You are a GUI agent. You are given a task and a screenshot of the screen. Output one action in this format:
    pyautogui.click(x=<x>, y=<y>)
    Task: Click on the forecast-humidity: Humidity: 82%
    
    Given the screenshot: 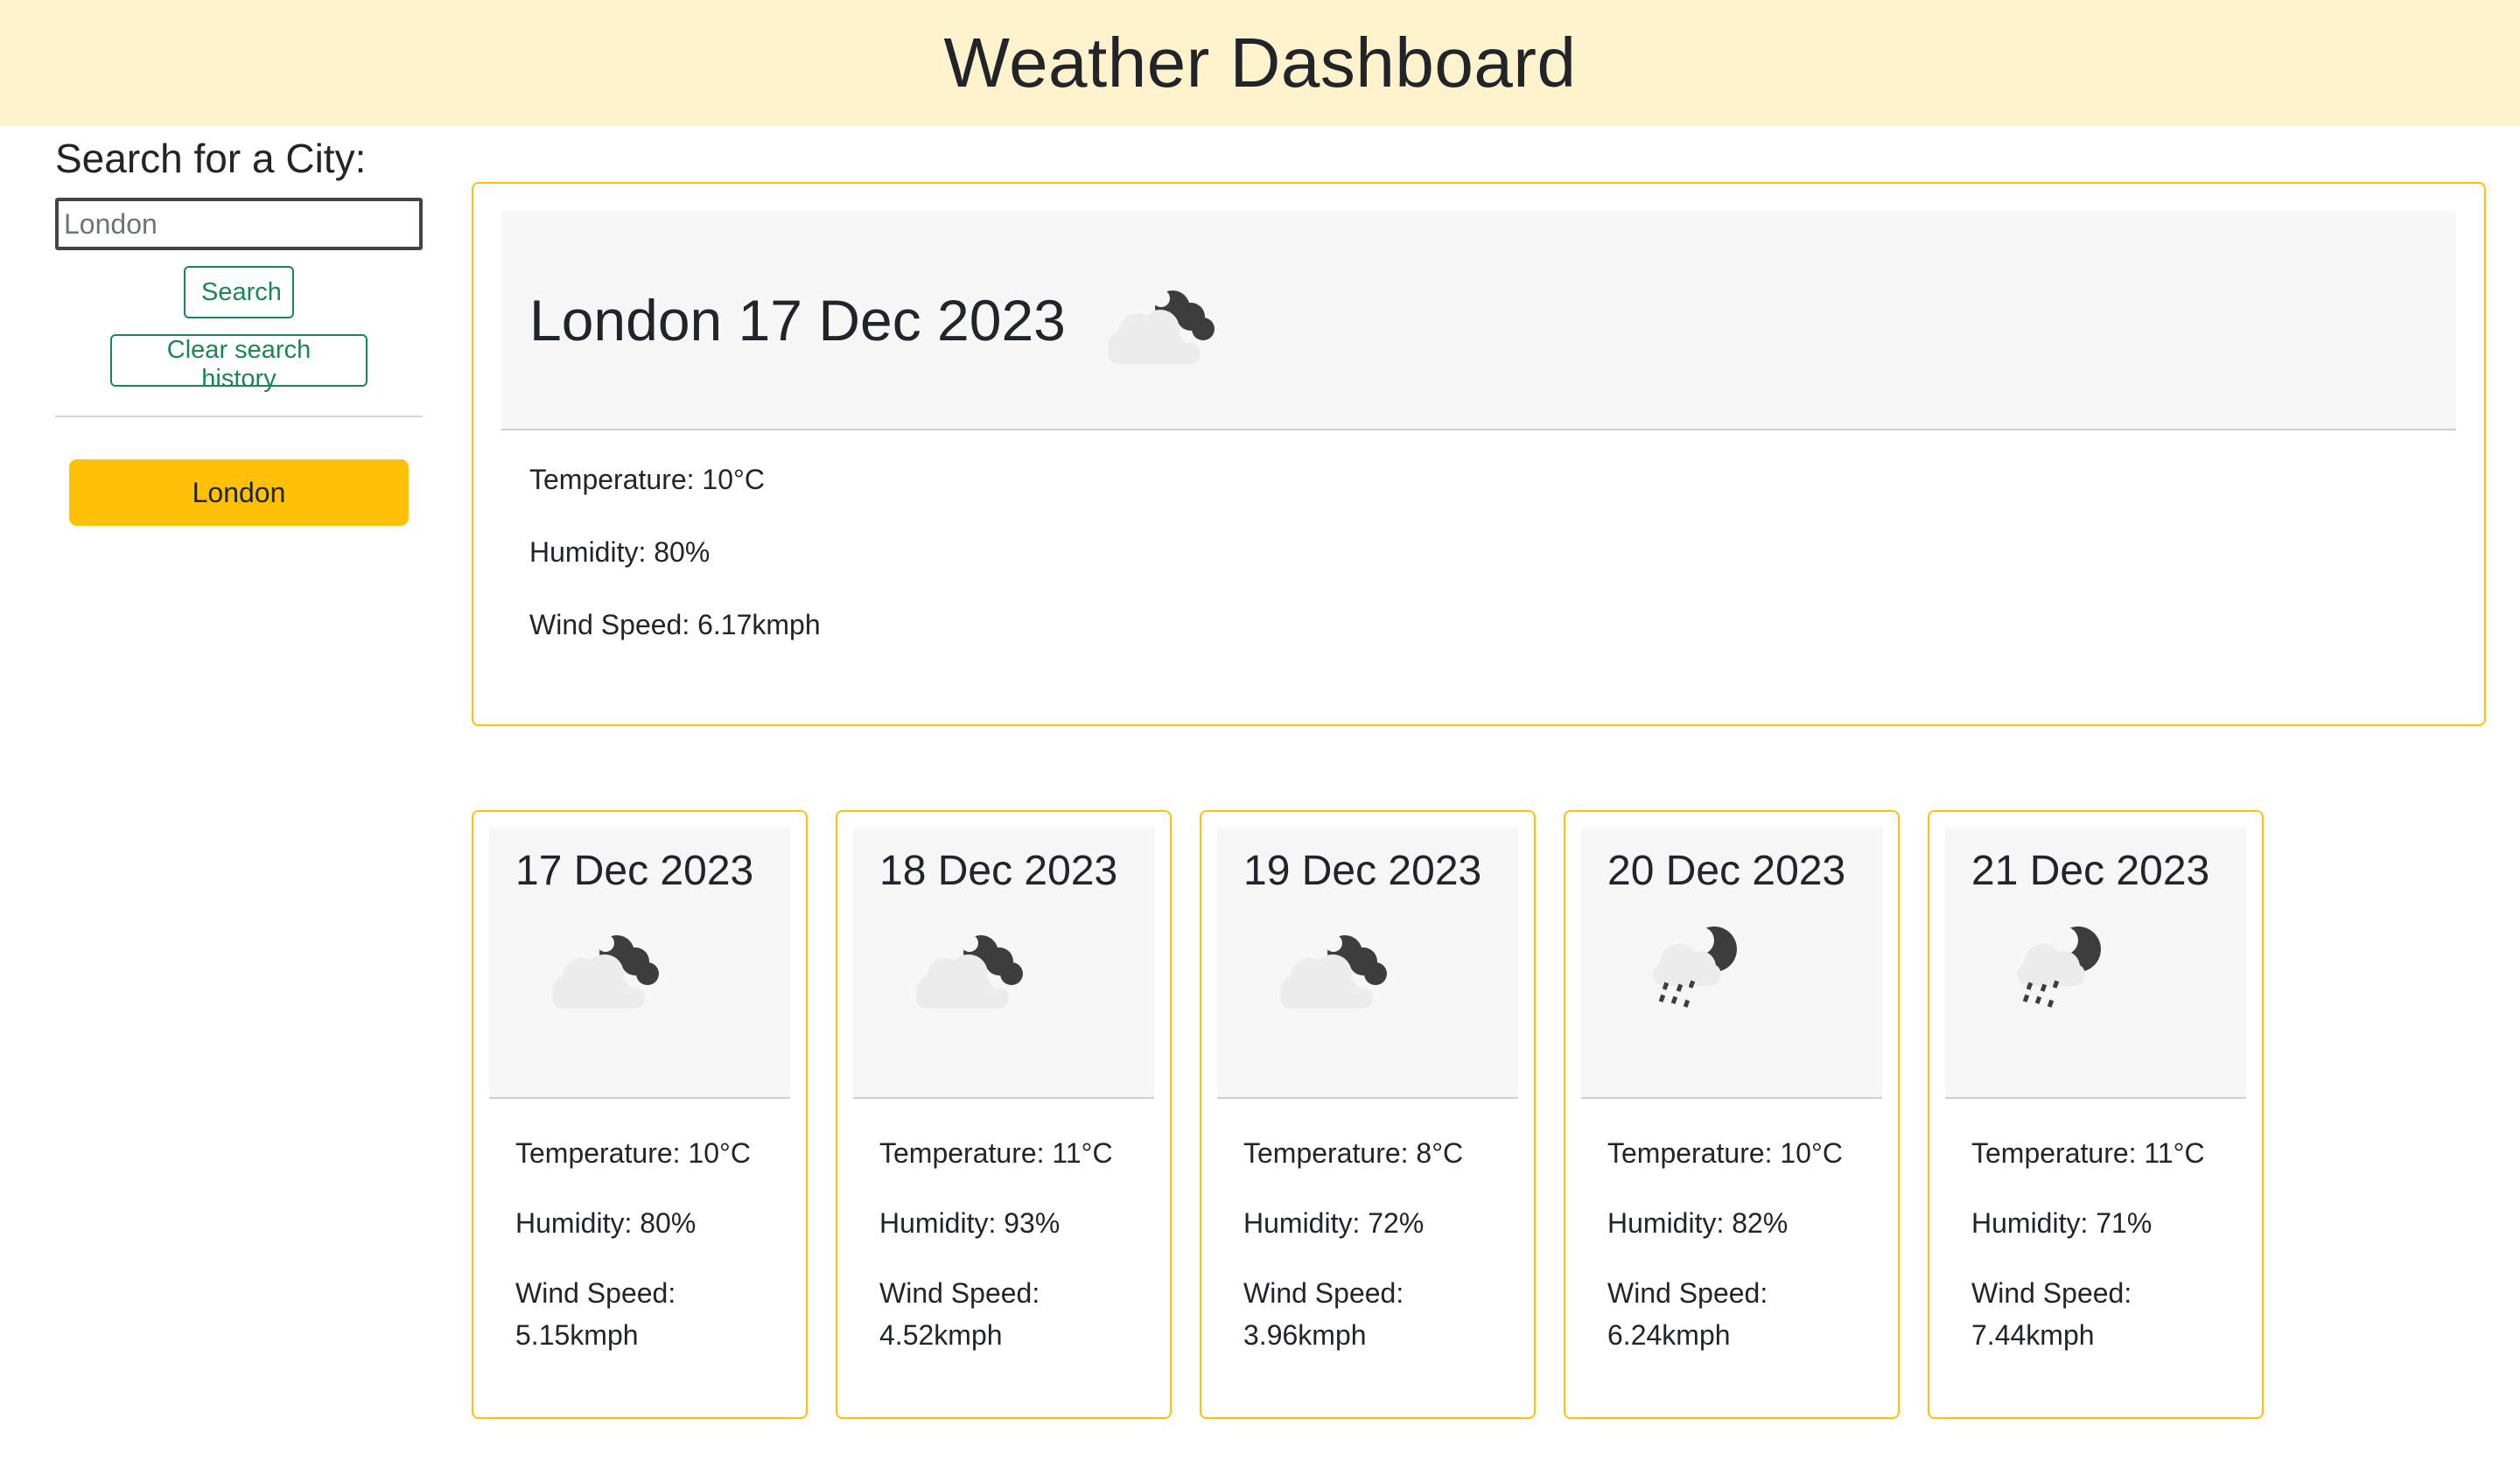 What is the action you would take?
    pyautogui.click(x=1697, y=1223)
    